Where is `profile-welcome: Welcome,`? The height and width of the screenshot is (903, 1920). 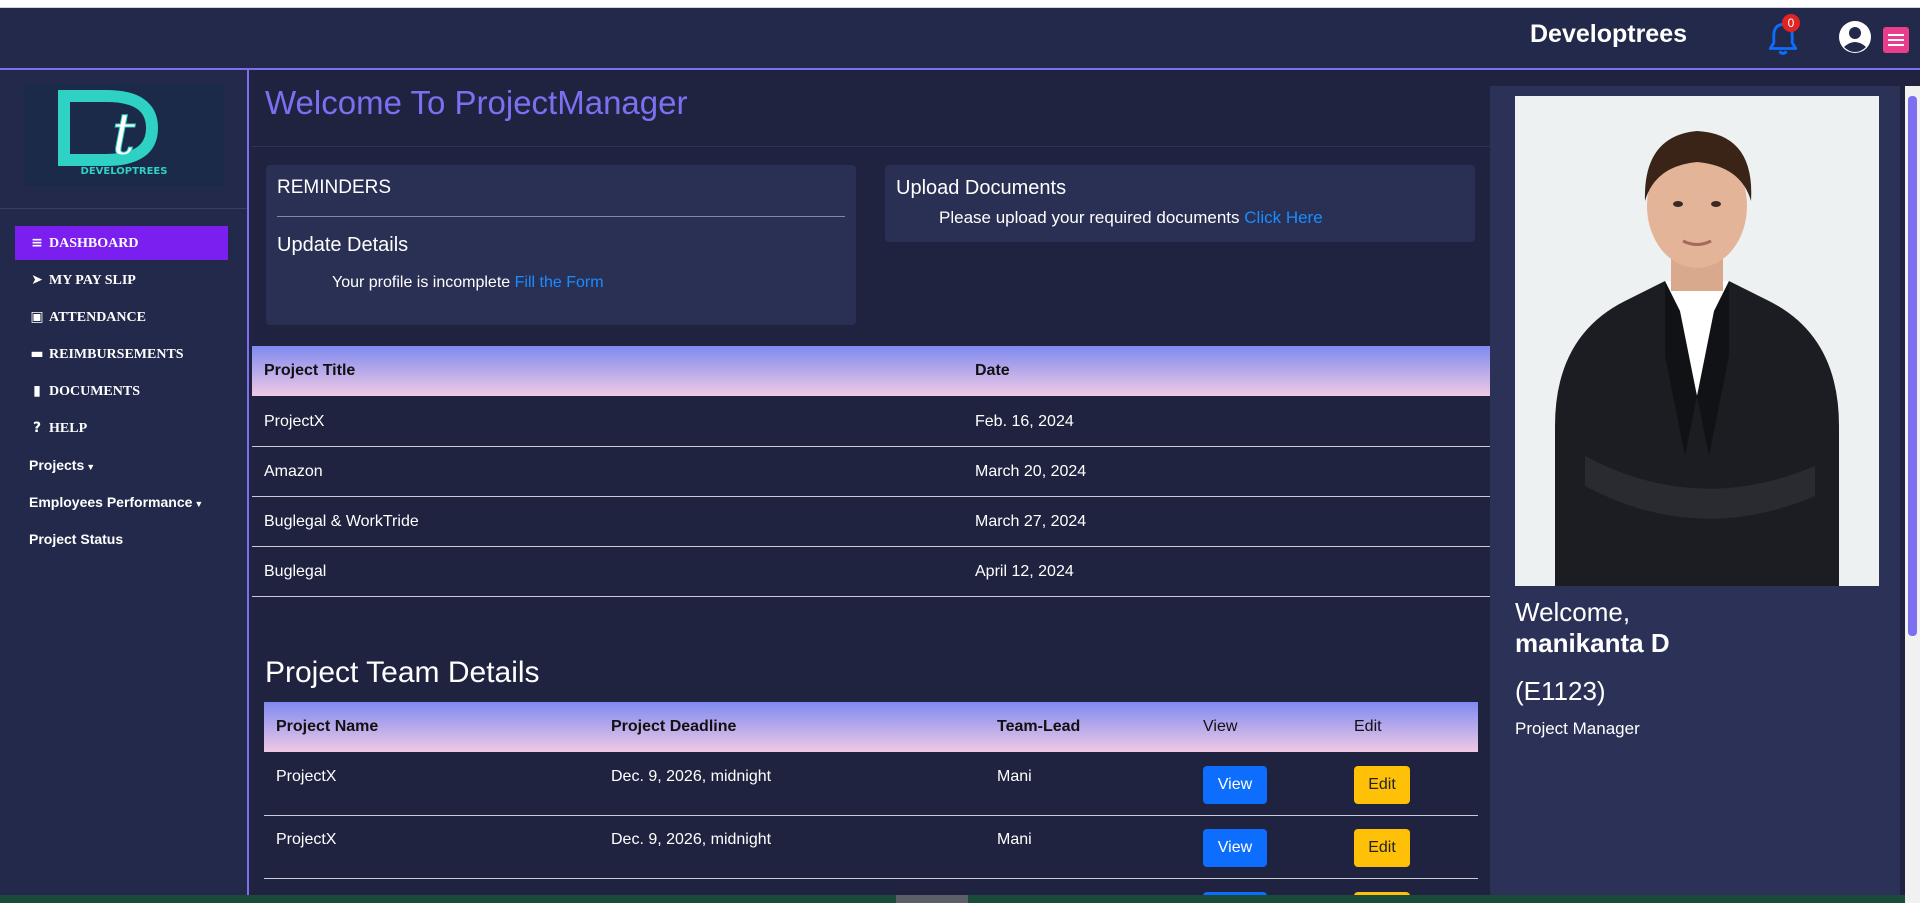 profile-welcome: Welcome, is located at coordinates (1573, 612).